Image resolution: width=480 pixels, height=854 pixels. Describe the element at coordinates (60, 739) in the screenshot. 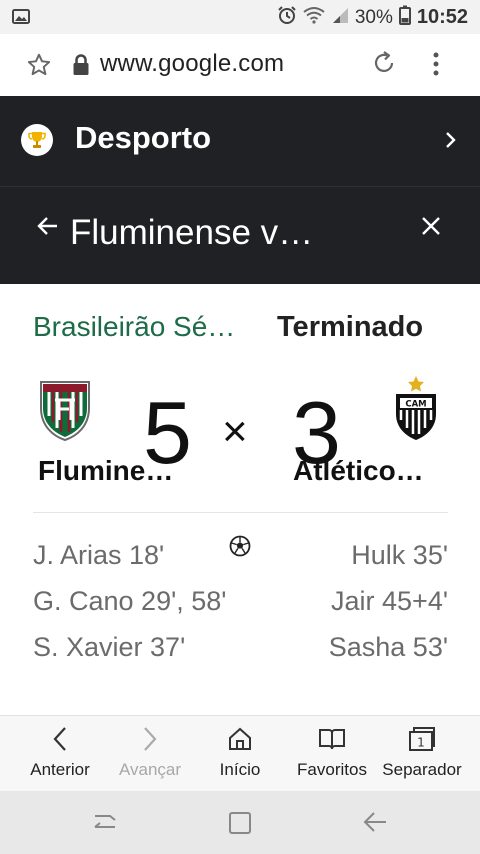

I see `chevron-left-icon` at that location.